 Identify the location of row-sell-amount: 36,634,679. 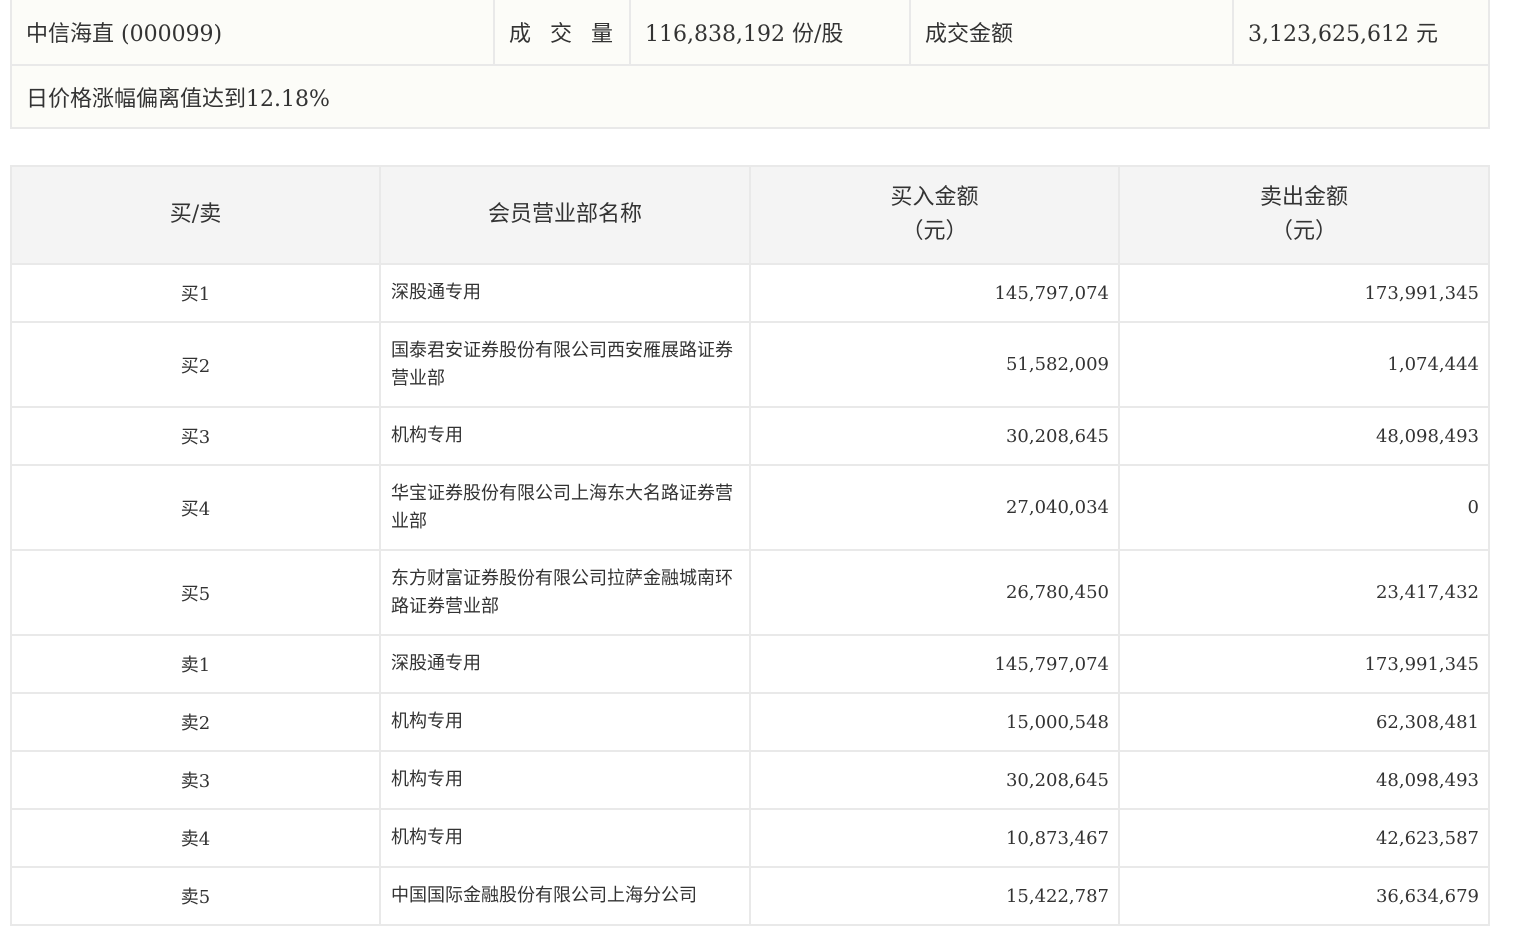
(1304, 896).